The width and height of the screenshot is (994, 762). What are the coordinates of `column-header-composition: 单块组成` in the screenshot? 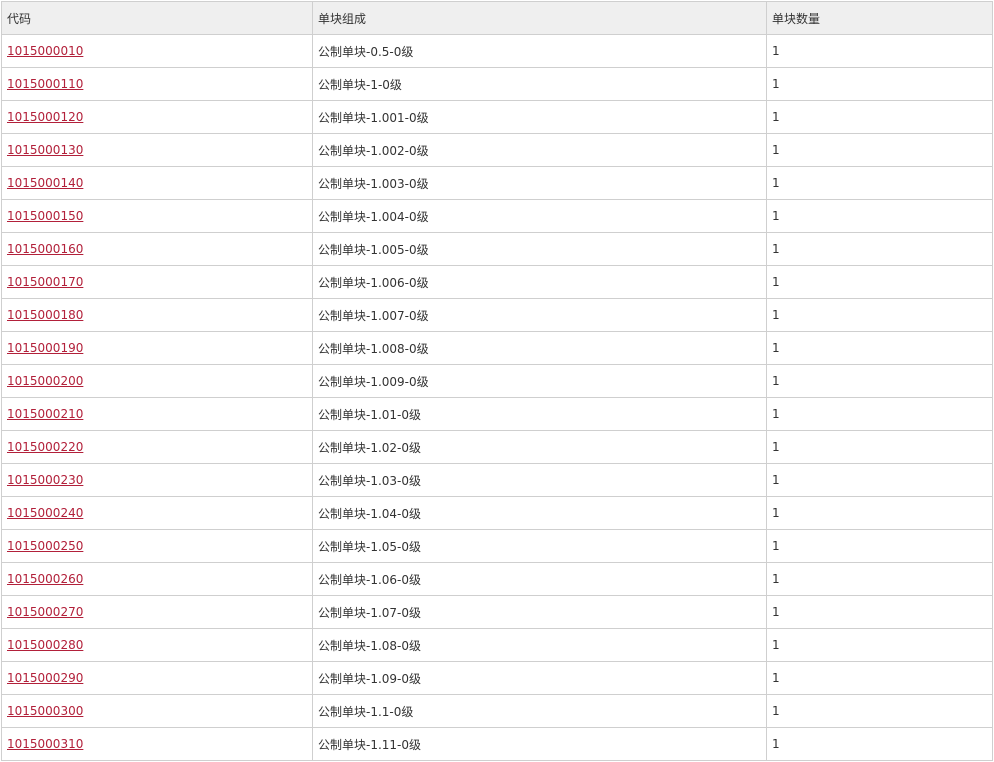 It's located at (539, 18).